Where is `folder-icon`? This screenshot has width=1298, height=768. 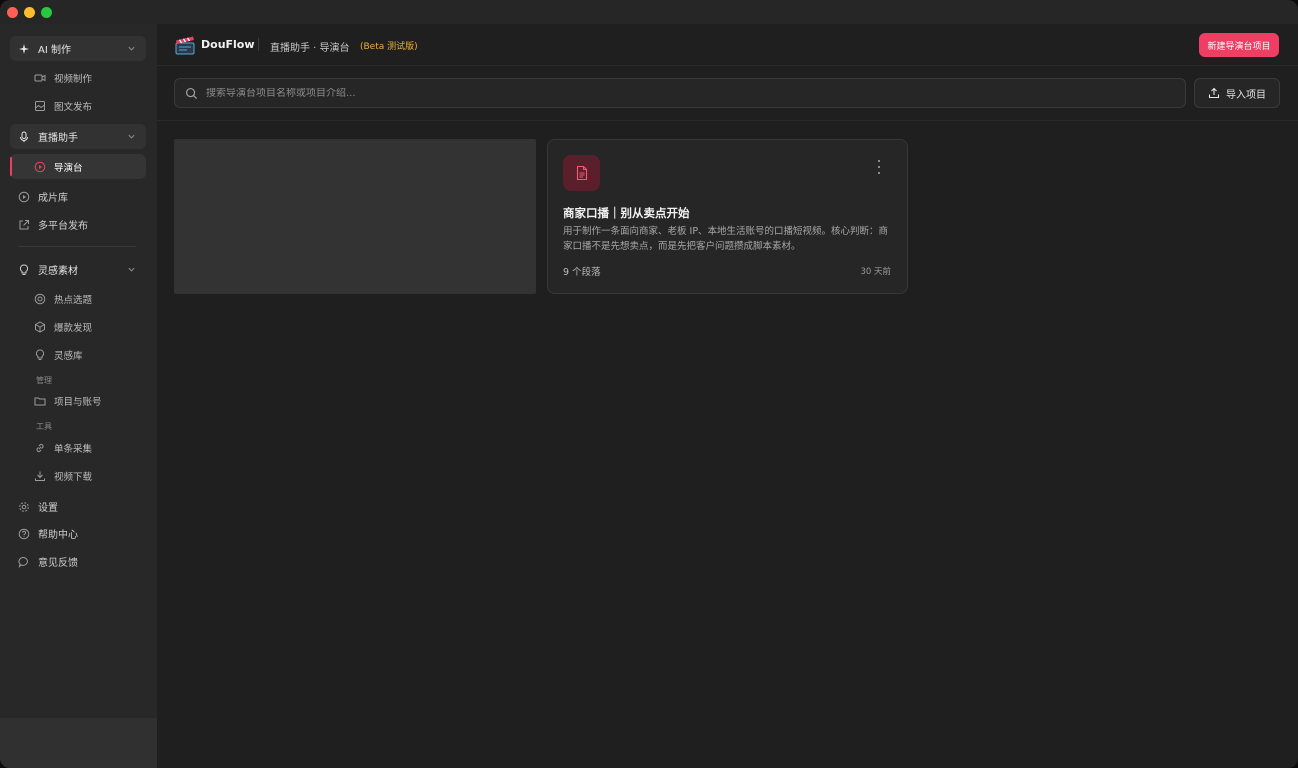 folder-icon is located at coordinates (40, 401).